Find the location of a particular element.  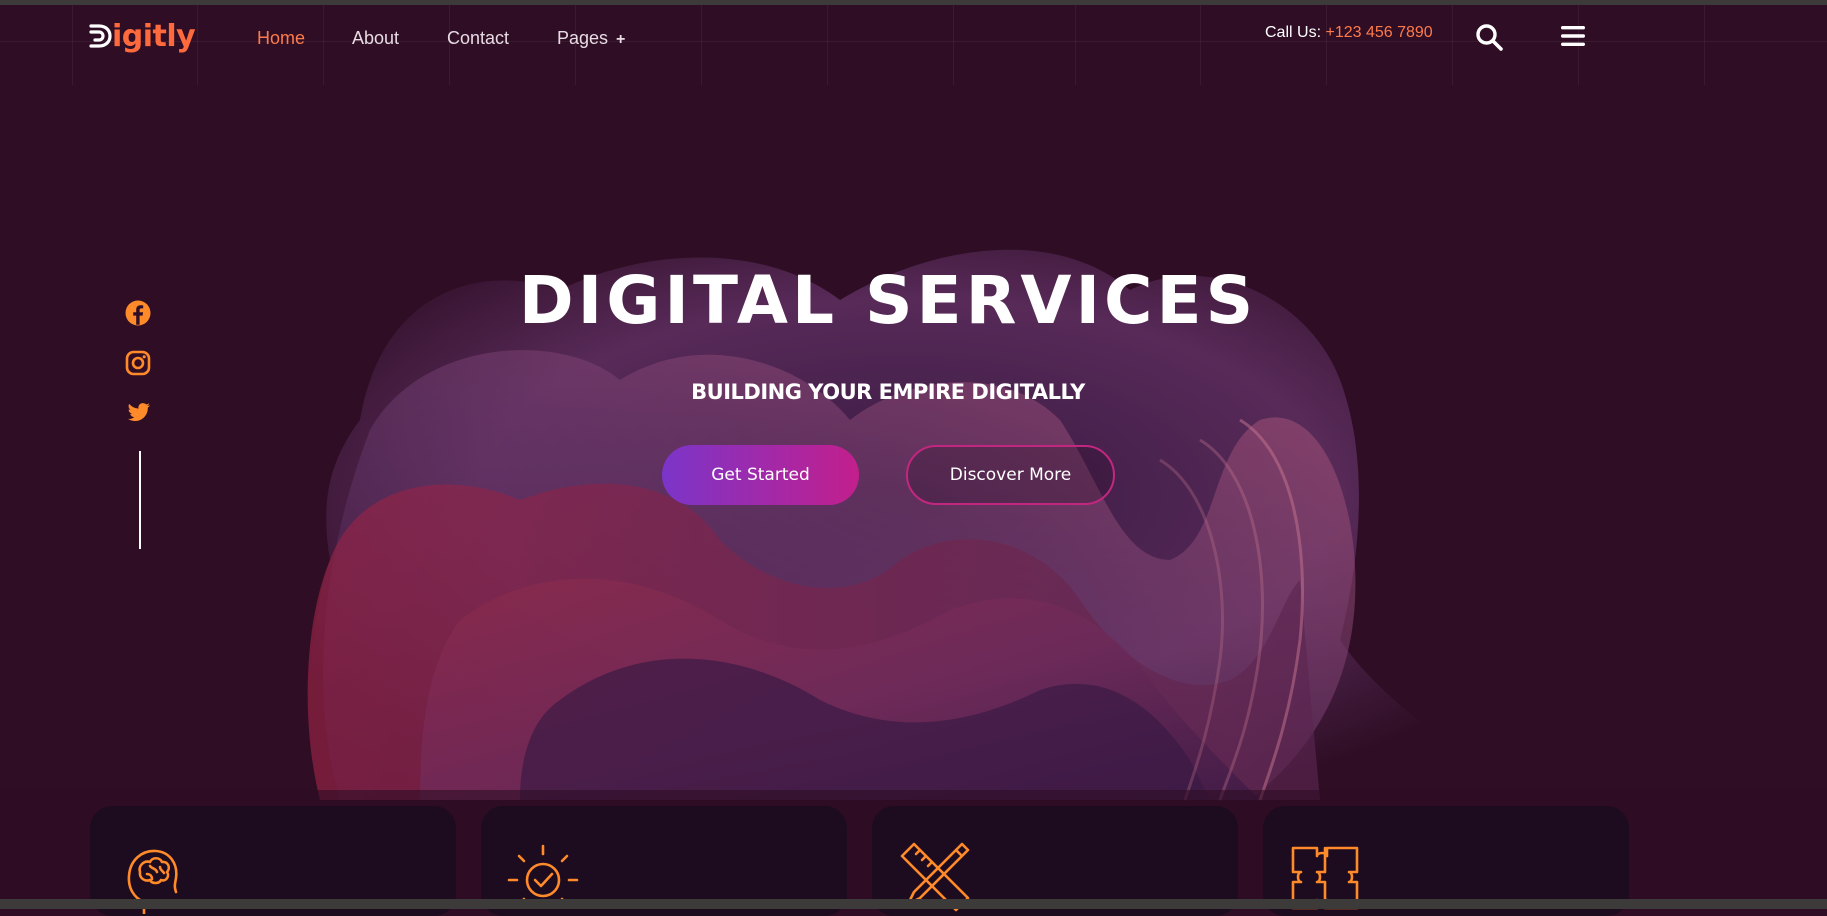

window-bottom-border is located at coordinates (913, 904).